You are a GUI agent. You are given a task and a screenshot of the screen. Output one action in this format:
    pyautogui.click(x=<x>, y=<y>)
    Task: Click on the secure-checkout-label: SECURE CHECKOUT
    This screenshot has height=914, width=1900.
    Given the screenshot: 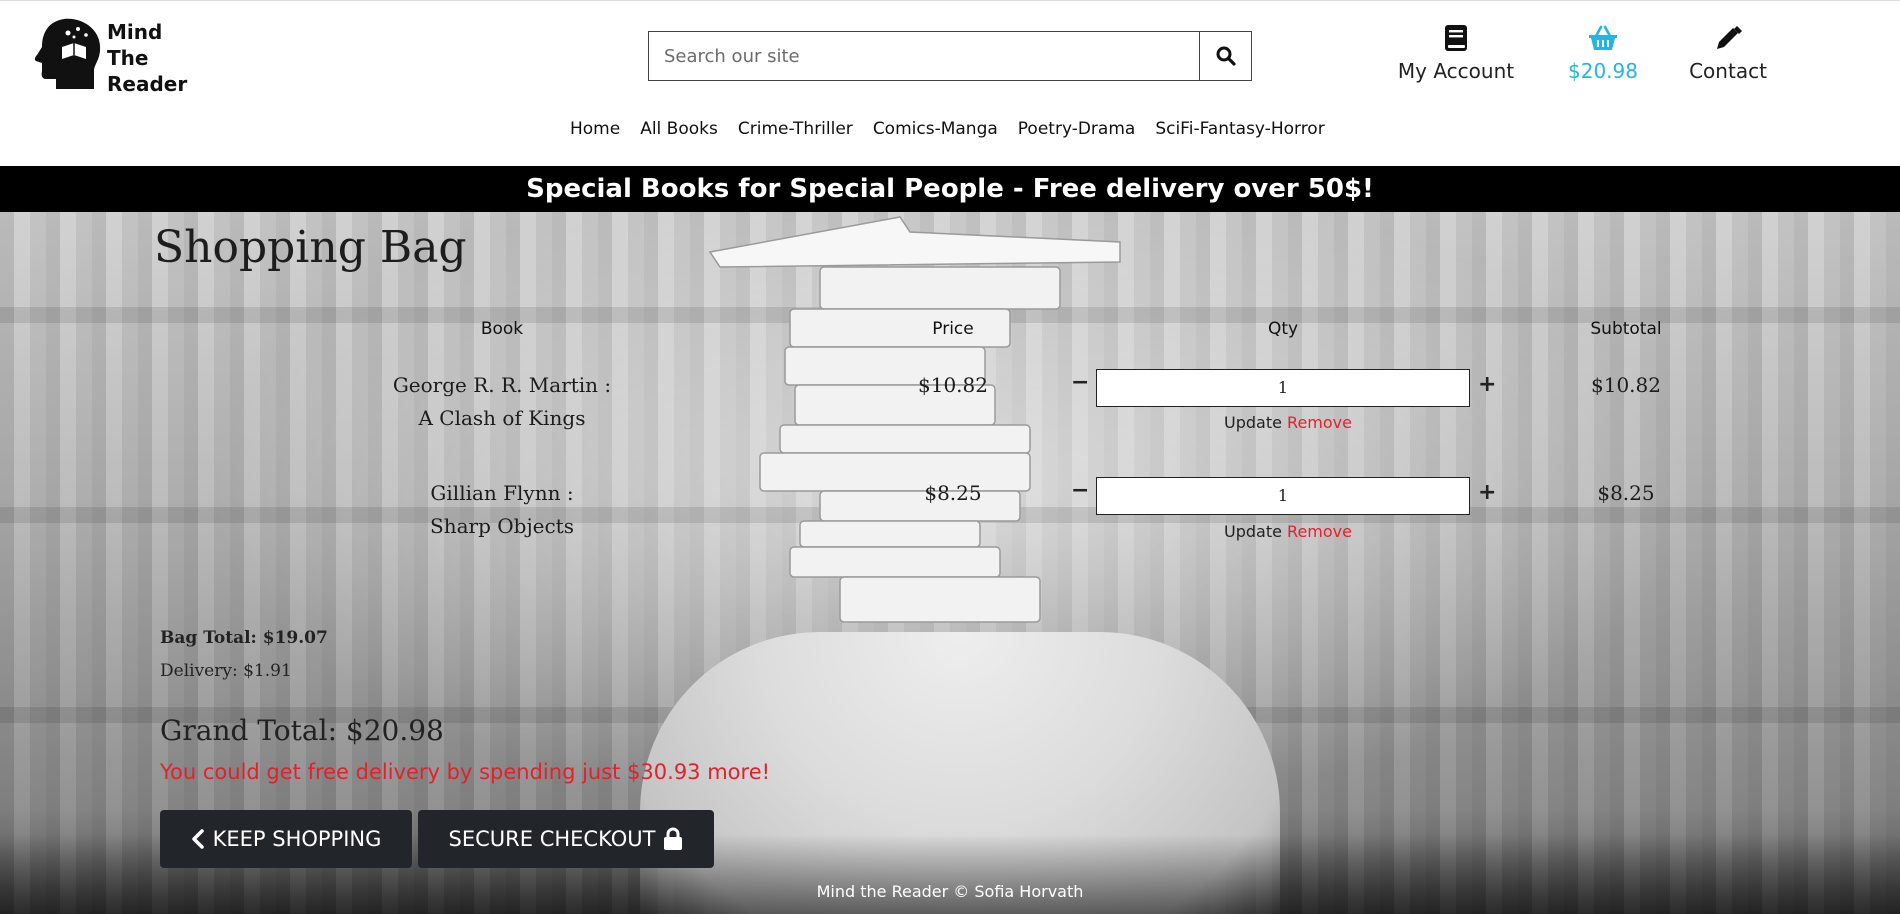 What is the action you would take?
    pyautogui.click(x=552, y=839)
    